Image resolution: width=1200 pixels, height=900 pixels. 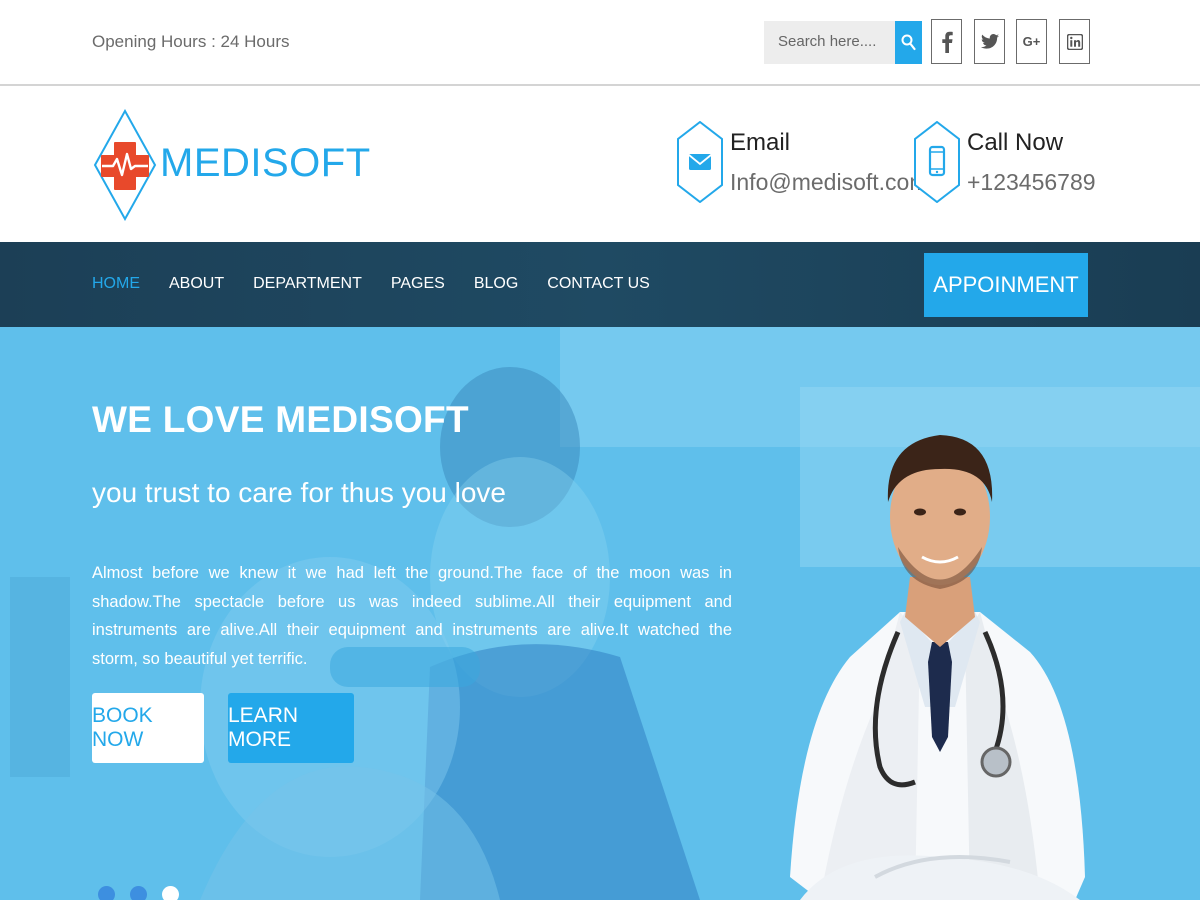 I want to click on doctor-image, so click(x=937, y=667).